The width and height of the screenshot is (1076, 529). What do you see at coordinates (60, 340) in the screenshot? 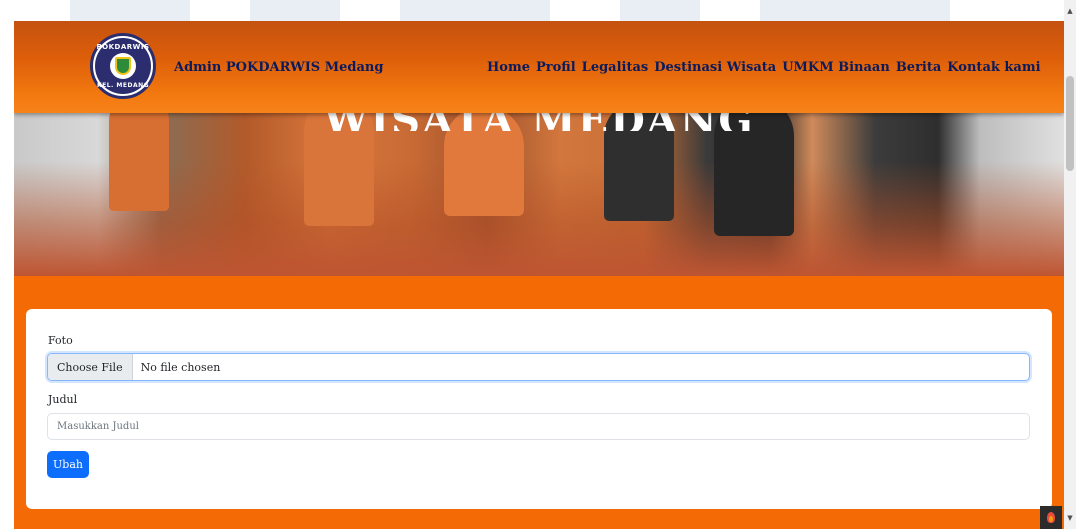
I see `foto-label: Foto` at bounding box center [60, 340].